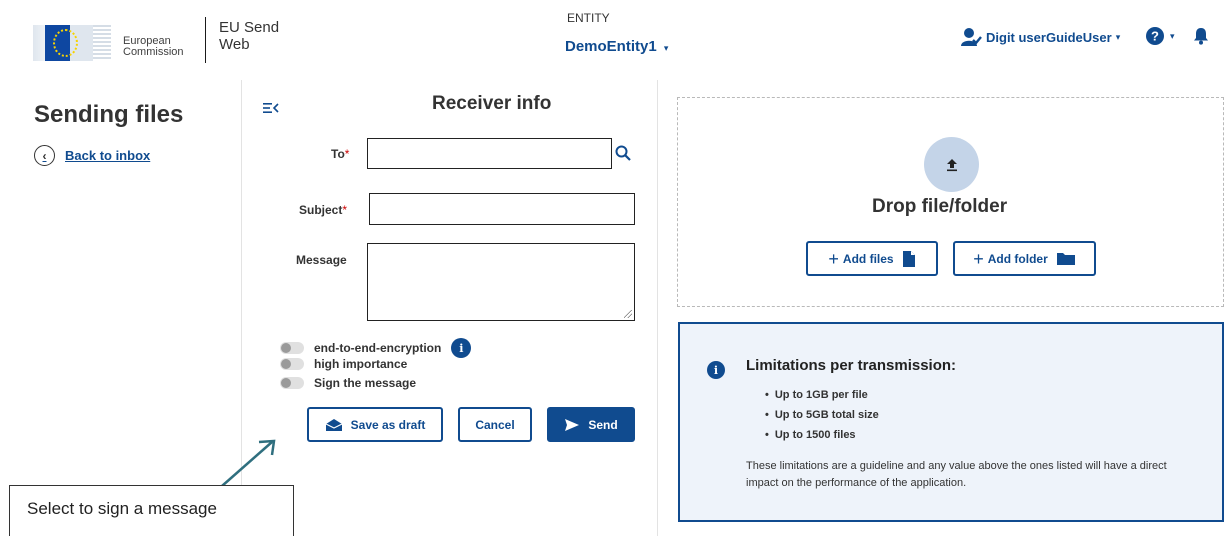  I want to click on list-item: Up to 5GB total size, so click(822, 415).